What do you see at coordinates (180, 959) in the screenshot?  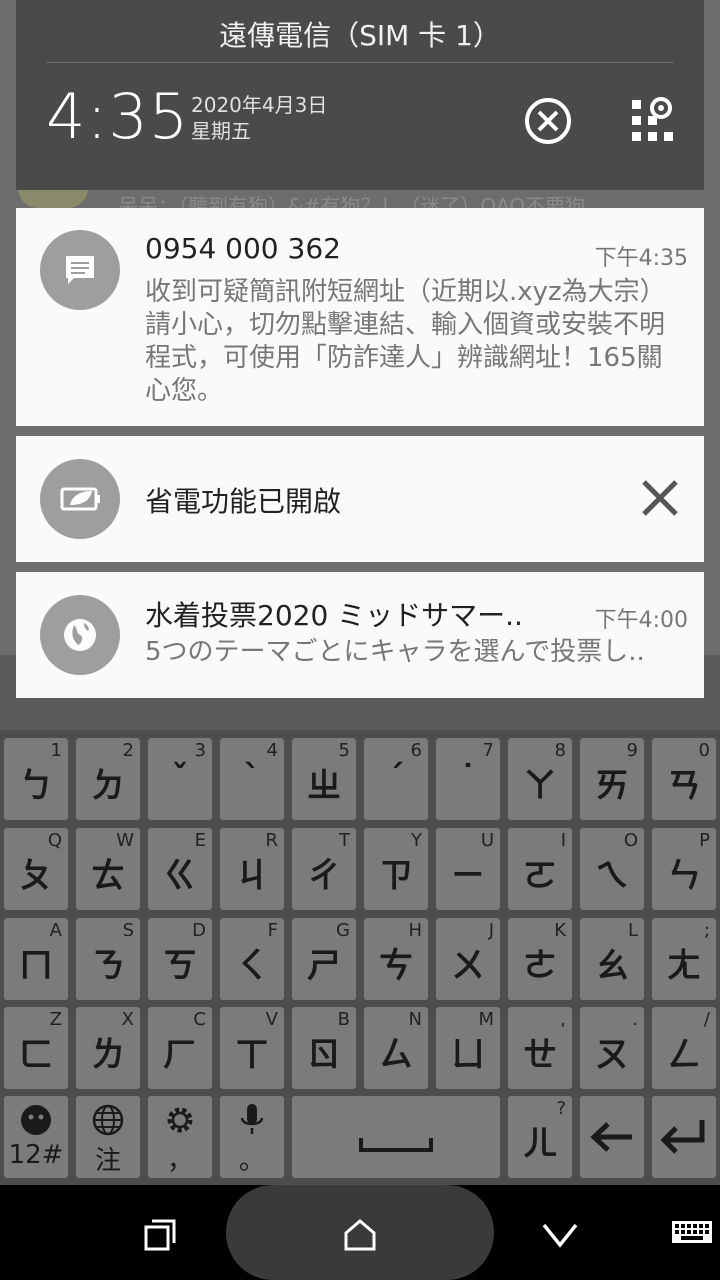 I see `key-D: ㄎD` at bounding box center [180, 959].